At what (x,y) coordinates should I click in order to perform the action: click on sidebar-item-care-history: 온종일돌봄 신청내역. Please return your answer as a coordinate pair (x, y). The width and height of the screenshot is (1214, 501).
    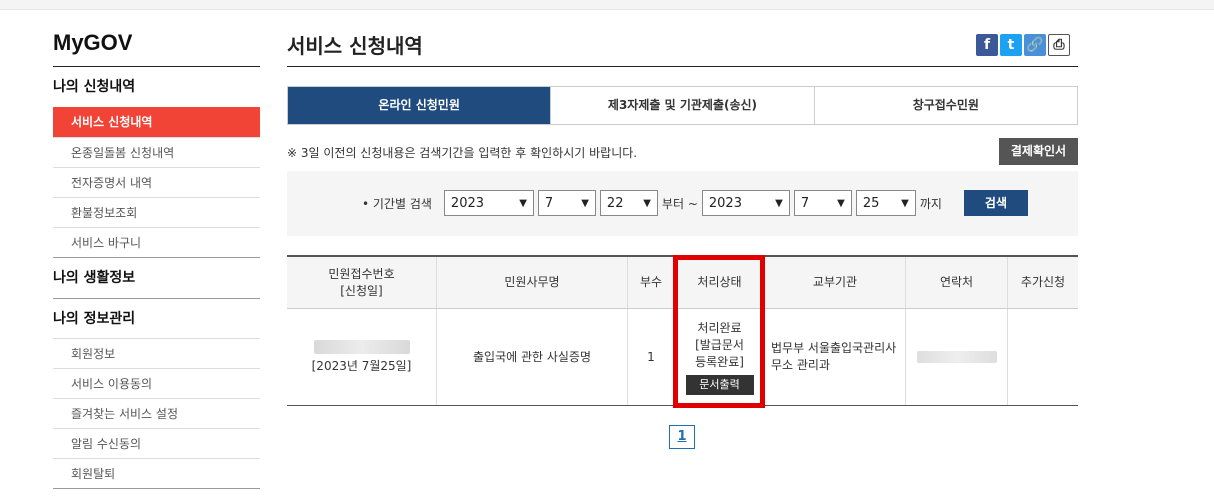
    Looking at the image, I should click on (156, 152).